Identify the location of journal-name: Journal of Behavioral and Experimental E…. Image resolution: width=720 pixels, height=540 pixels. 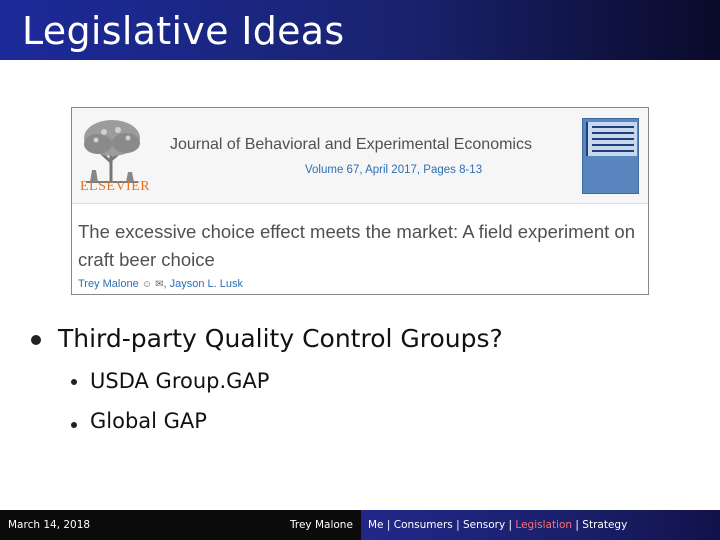
(351, 144).